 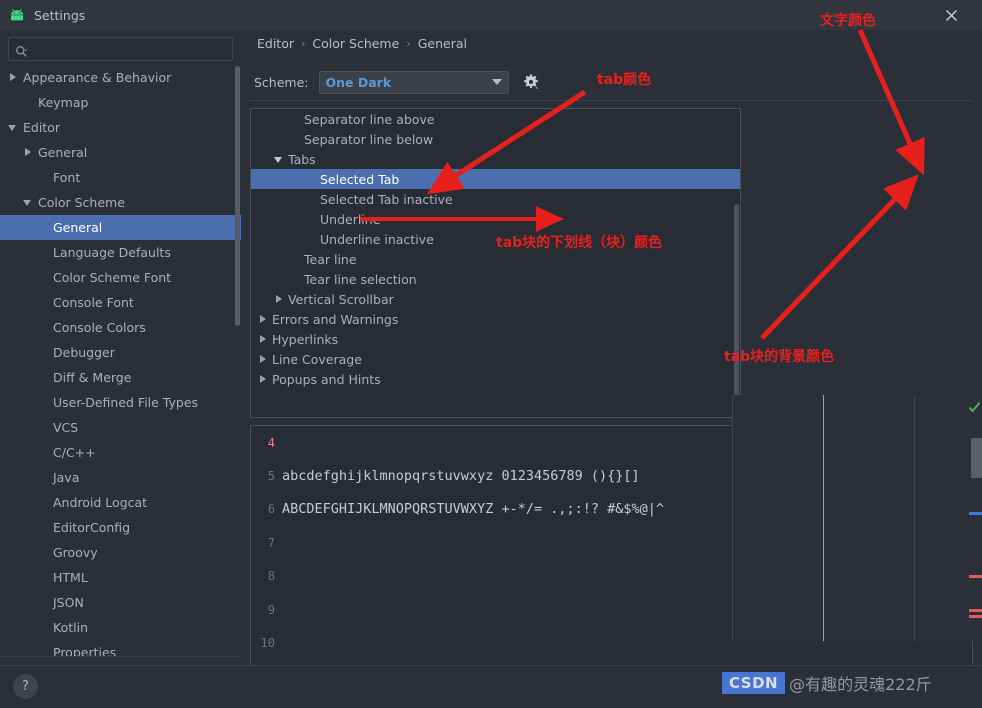 I want to click on sidebar-item-color-scheme: Color Scheme, so click(x=120, y=202).